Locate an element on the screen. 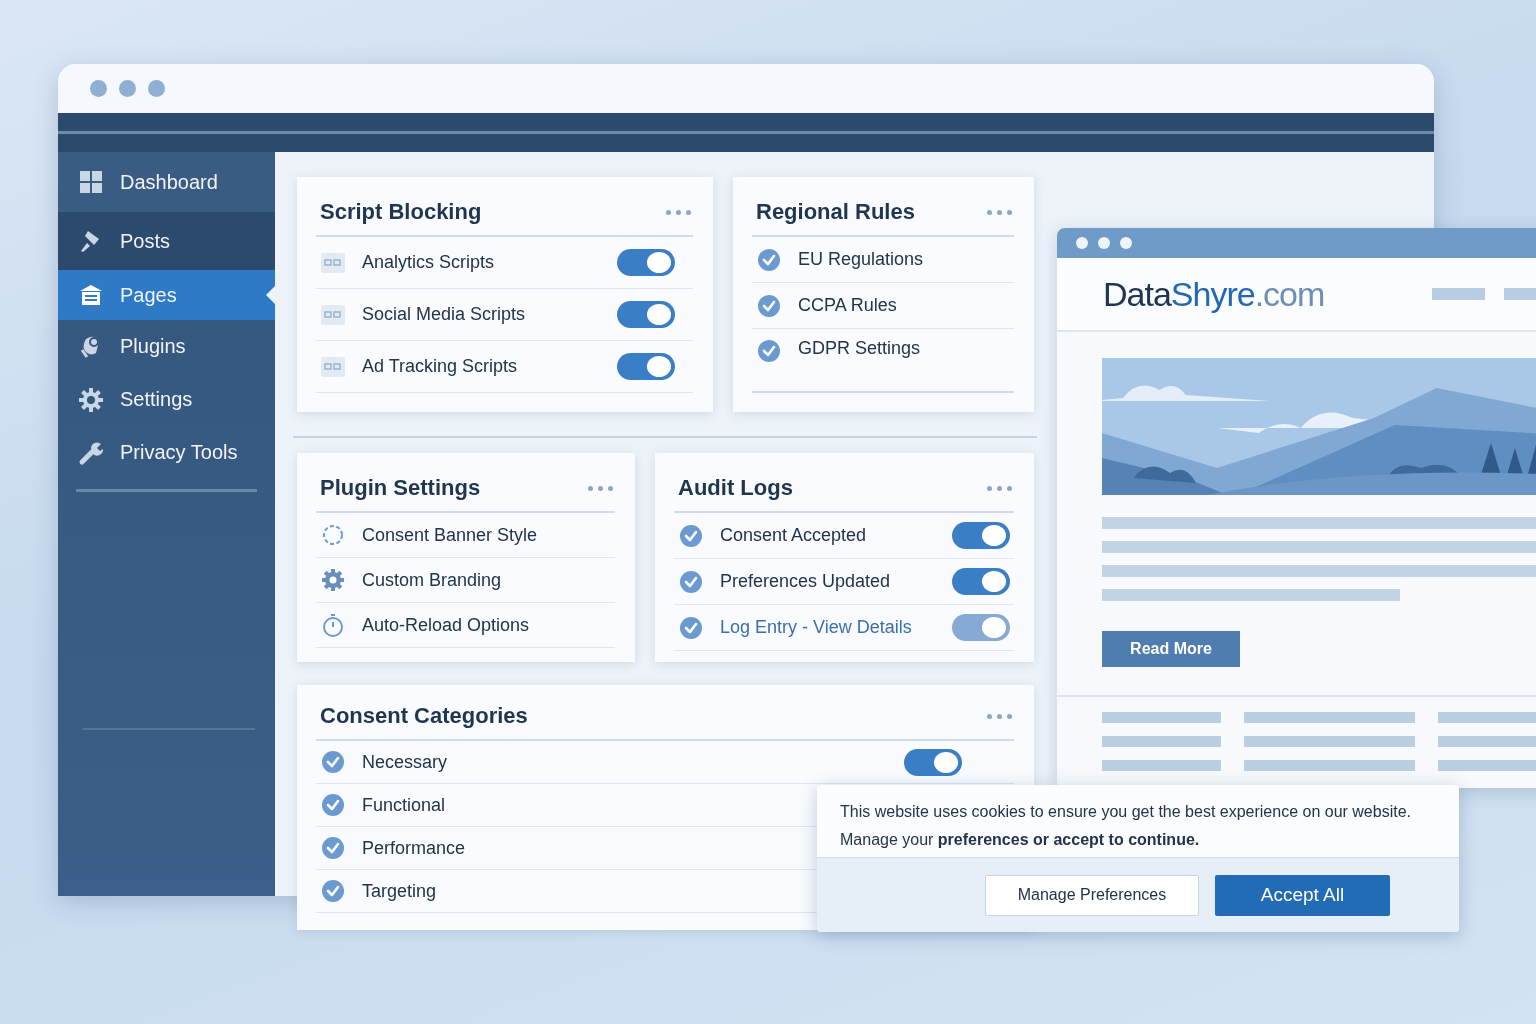 This screenshot has height=1024, width=1536. row-label: GDPR Settings is located at coordinates (859, 348).